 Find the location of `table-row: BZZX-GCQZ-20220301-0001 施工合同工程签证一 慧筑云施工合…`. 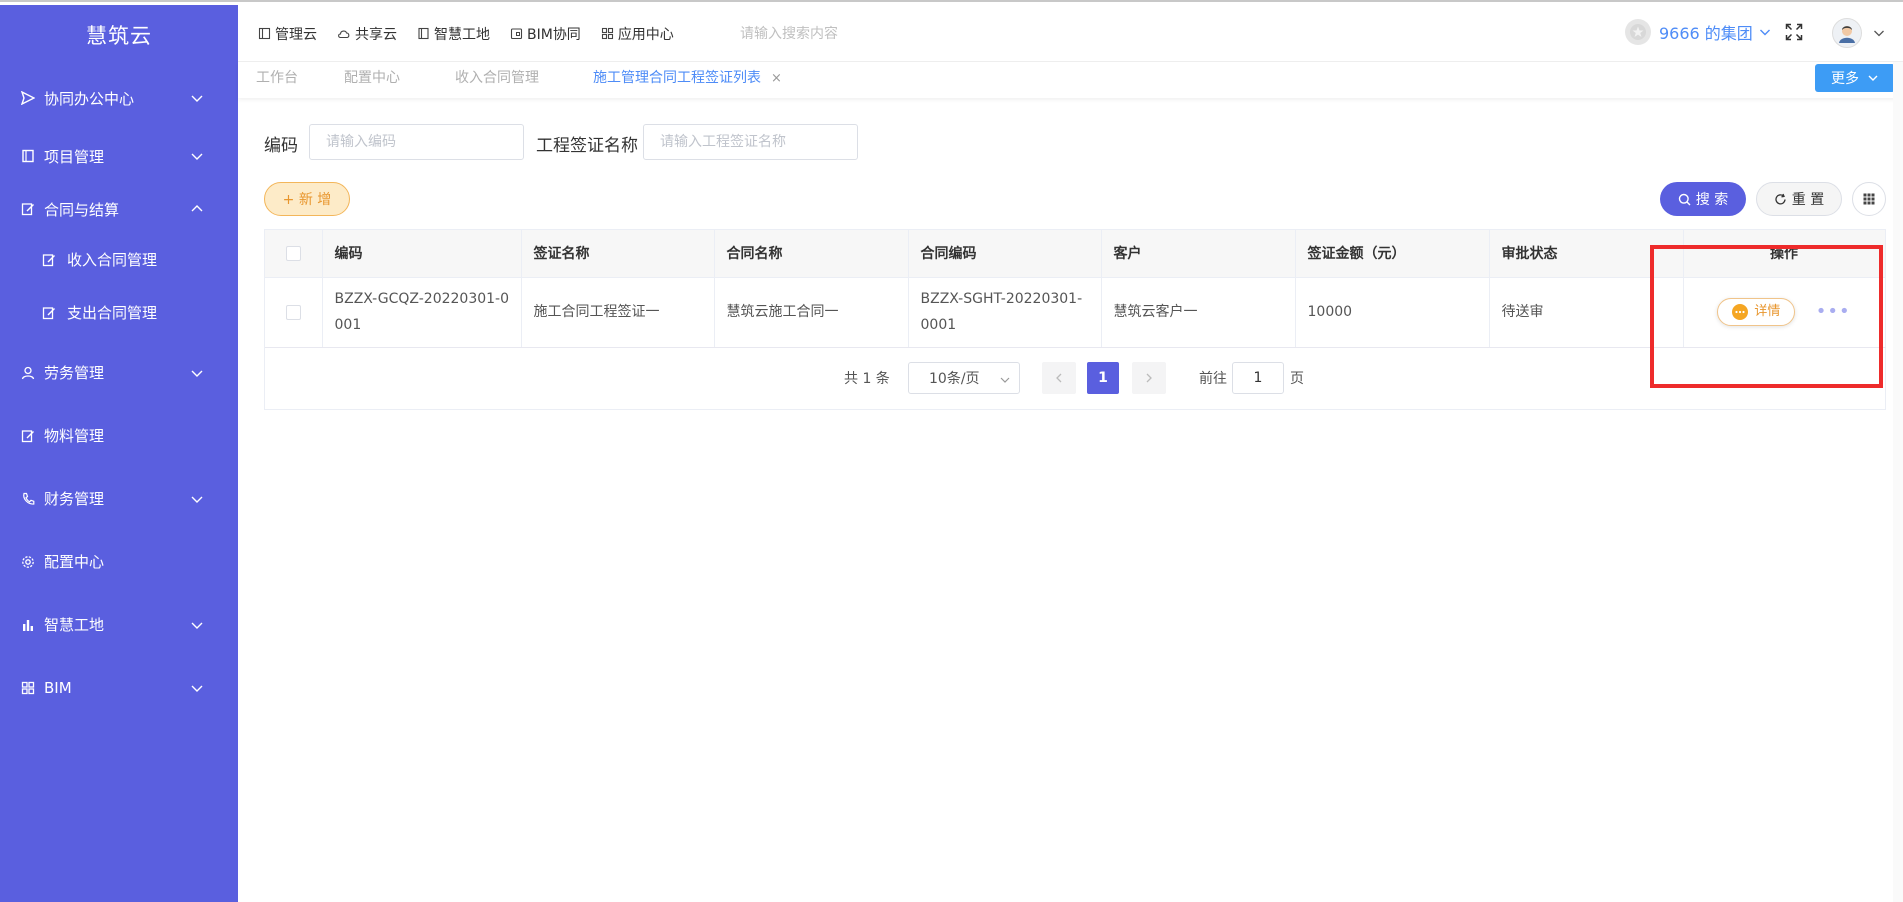

table-row: BZZX-GCQZ-20220301-0001 施工合同工程签证一 慧筑云施工合… is located at coordinates (1075, 312).